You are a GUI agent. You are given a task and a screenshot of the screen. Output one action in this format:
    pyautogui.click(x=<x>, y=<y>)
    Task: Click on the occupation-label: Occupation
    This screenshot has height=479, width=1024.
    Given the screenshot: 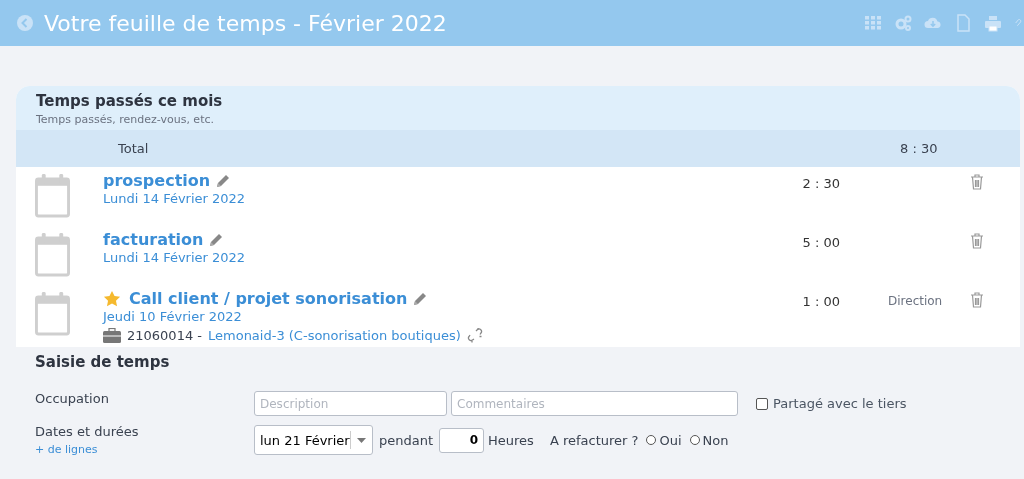 What is the action you would take?
    pyautogui.click(x=72, y=399)
    